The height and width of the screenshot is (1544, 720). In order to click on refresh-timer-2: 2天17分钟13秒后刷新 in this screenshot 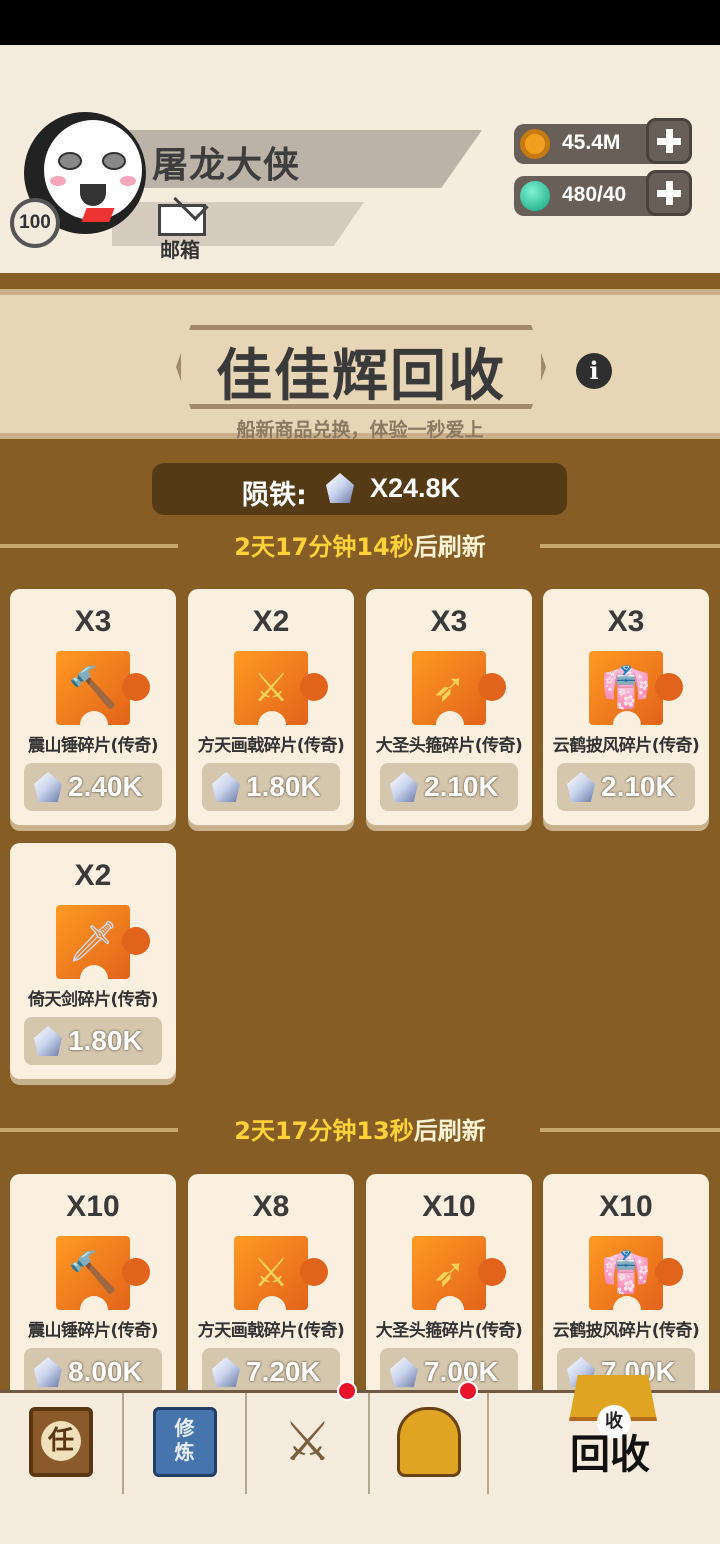, I will do `click(360, 1129)`.